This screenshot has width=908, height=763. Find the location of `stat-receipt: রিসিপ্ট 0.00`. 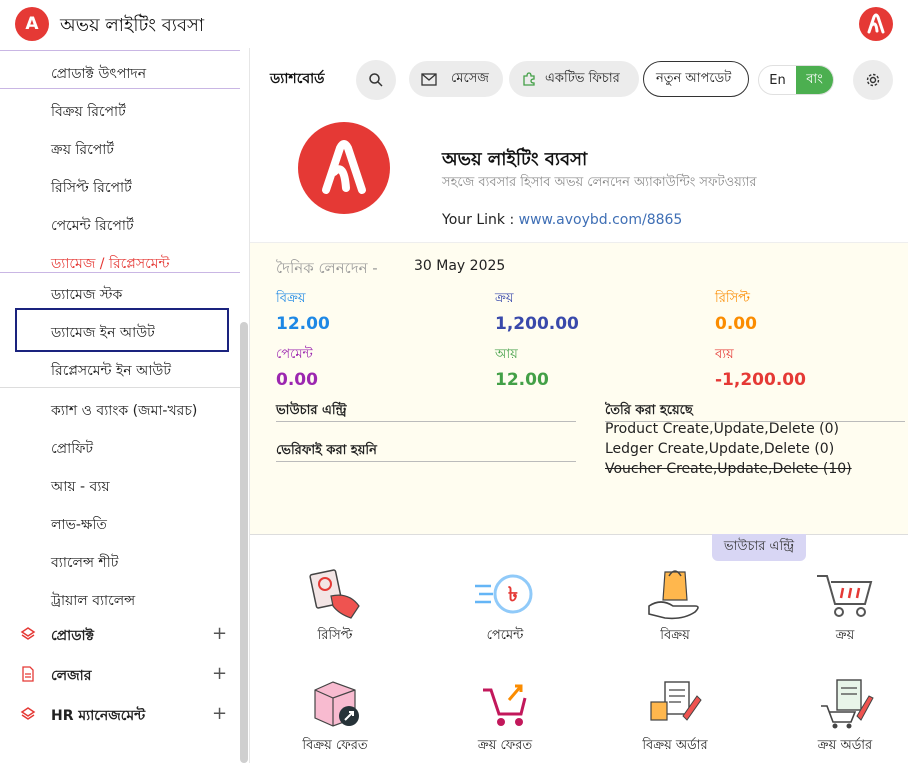

stat-receipt: রিসিপ্ট 0.00 is located at coordinates (736, 311).